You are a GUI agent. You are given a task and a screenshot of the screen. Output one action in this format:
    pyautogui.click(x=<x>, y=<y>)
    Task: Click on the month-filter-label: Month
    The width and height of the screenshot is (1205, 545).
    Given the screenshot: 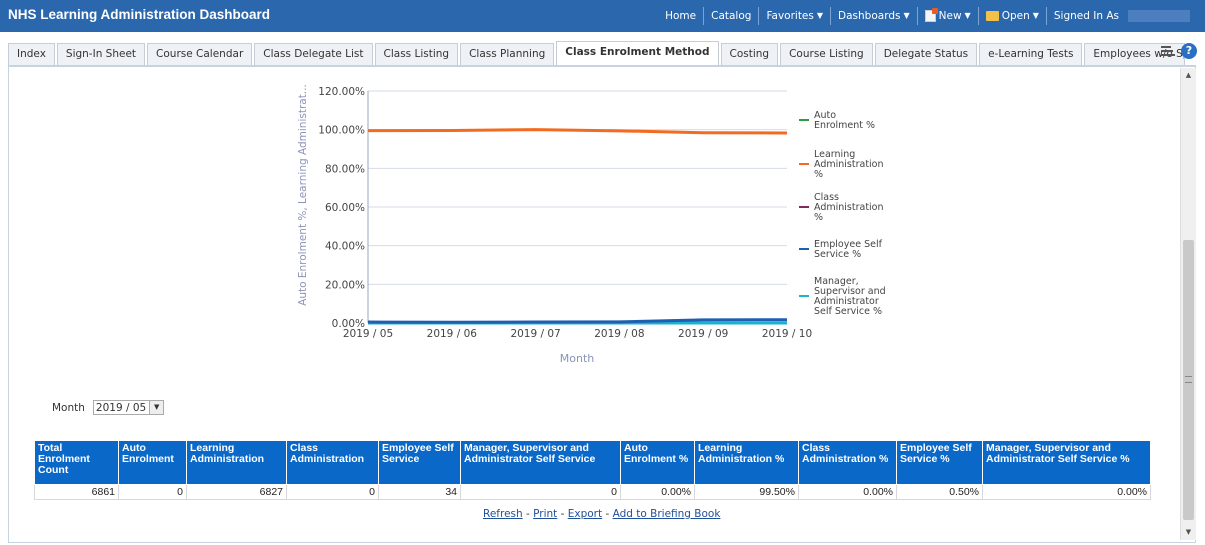 What is the action you would take?
    pyautogui.click(x=68, y=407)
    